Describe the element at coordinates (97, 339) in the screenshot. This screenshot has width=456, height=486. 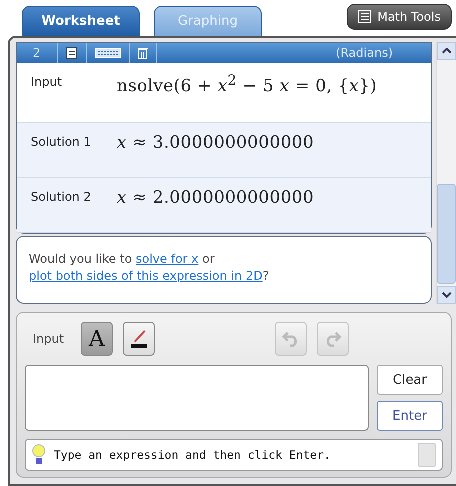
I see `text-mode-button: A` at that location.